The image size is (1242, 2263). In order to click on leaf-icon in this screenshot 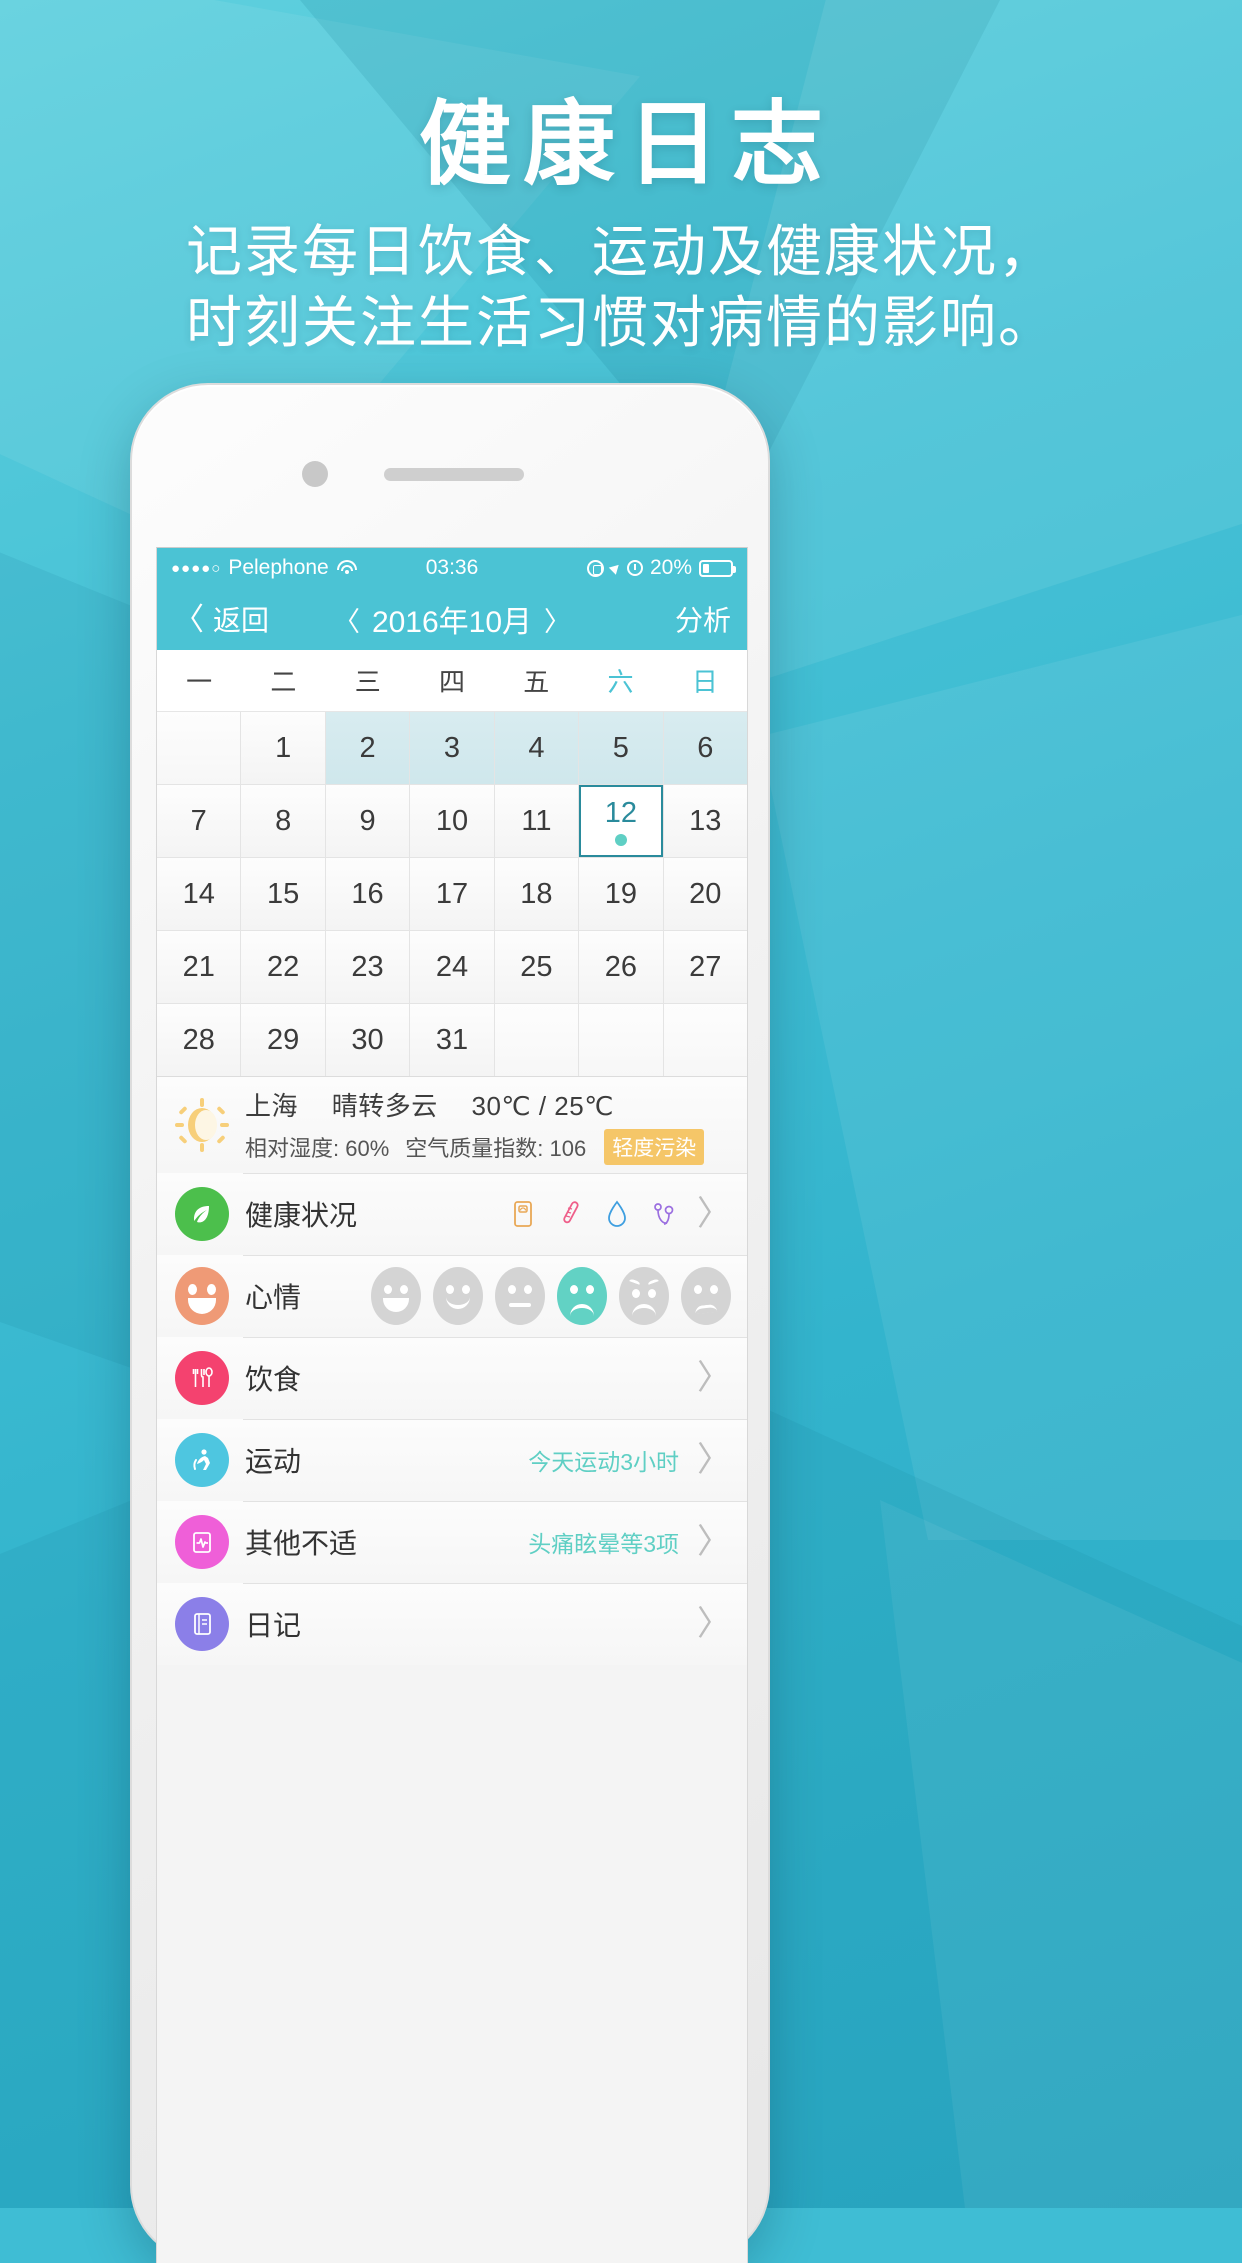, I will do `click(202, 1214)`.